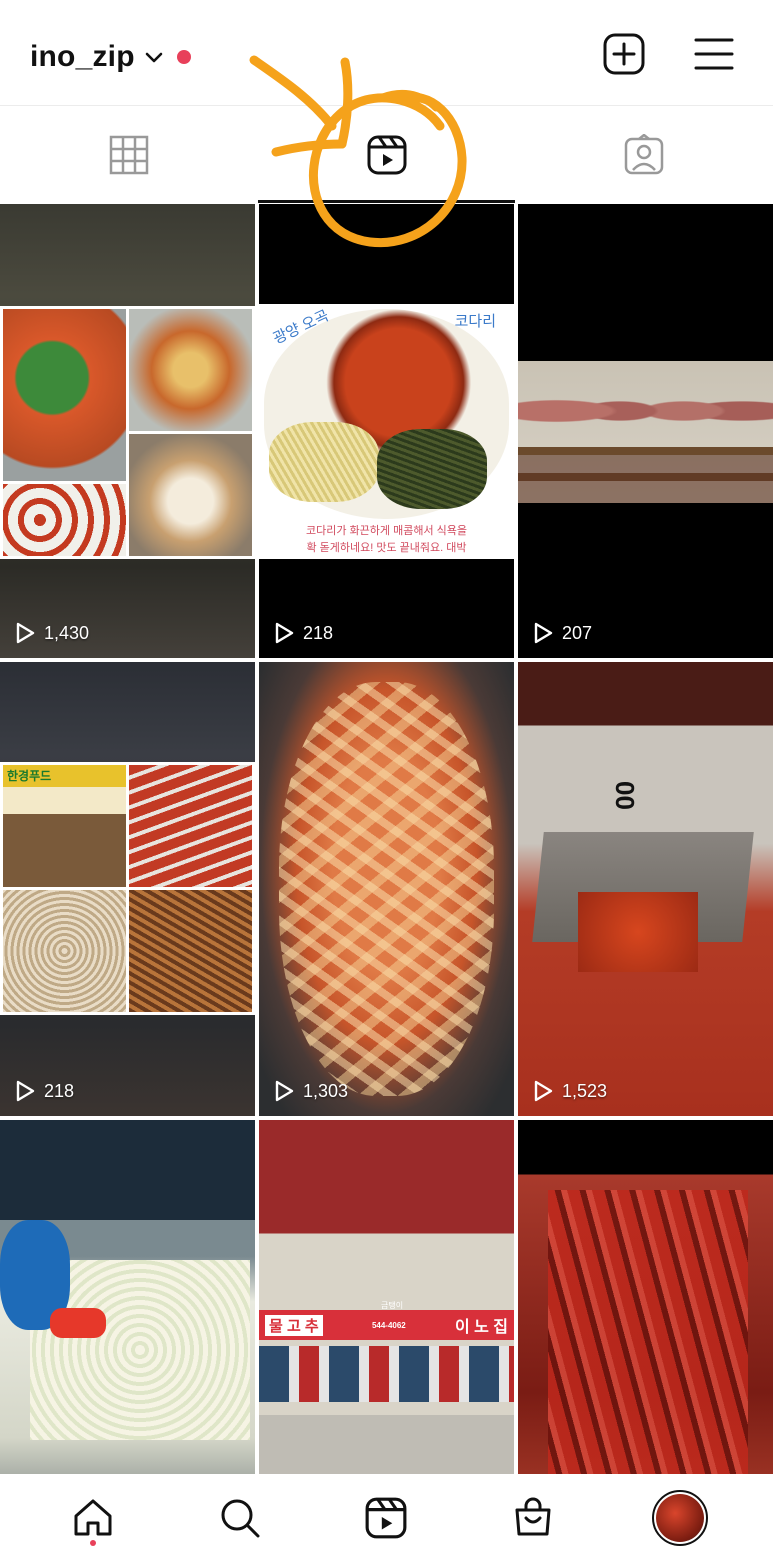  I want to click on nav-home, so click(93, 1518).